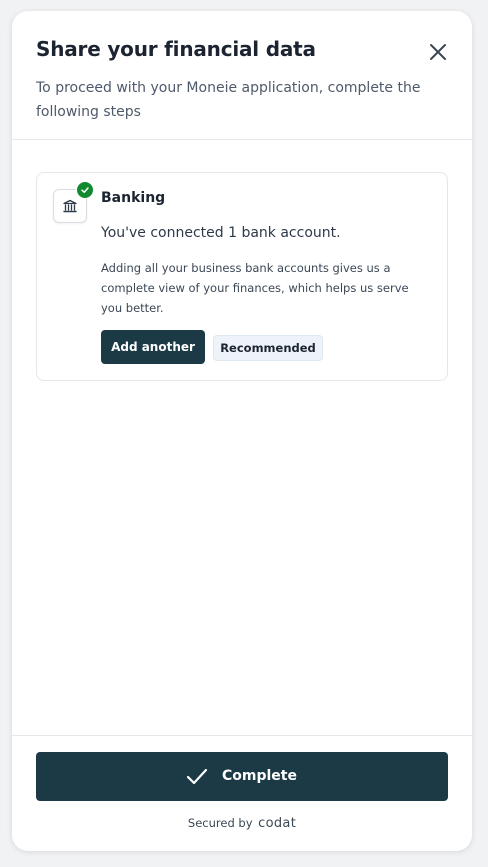 Image resolution: width=488 pixels, height=867 pixels. I want to click on check-circle-icon, so click(85, 190).